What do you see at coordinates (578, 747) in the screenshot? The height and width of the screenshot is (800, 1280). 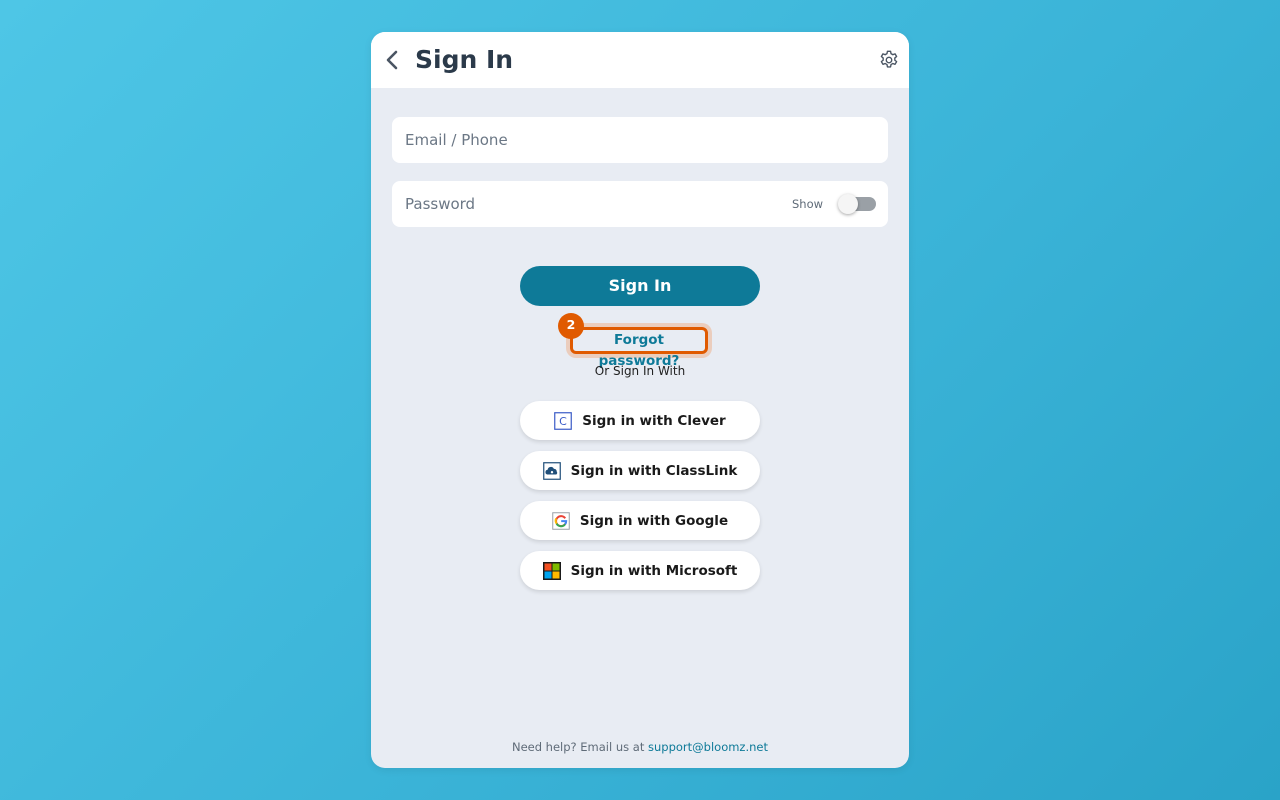 I see `help-text: Need help? Email us at` at bounding box center [578, 747].